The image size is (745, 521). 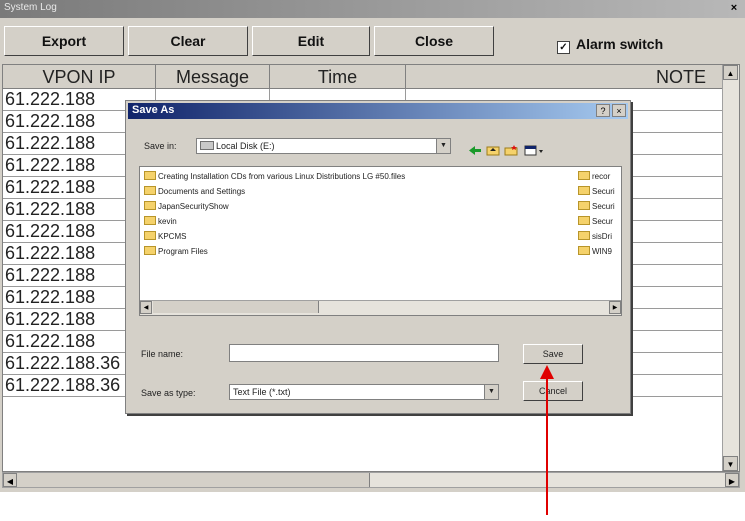 I want to click on back-arrow-icon, so click(x=475, y=150).